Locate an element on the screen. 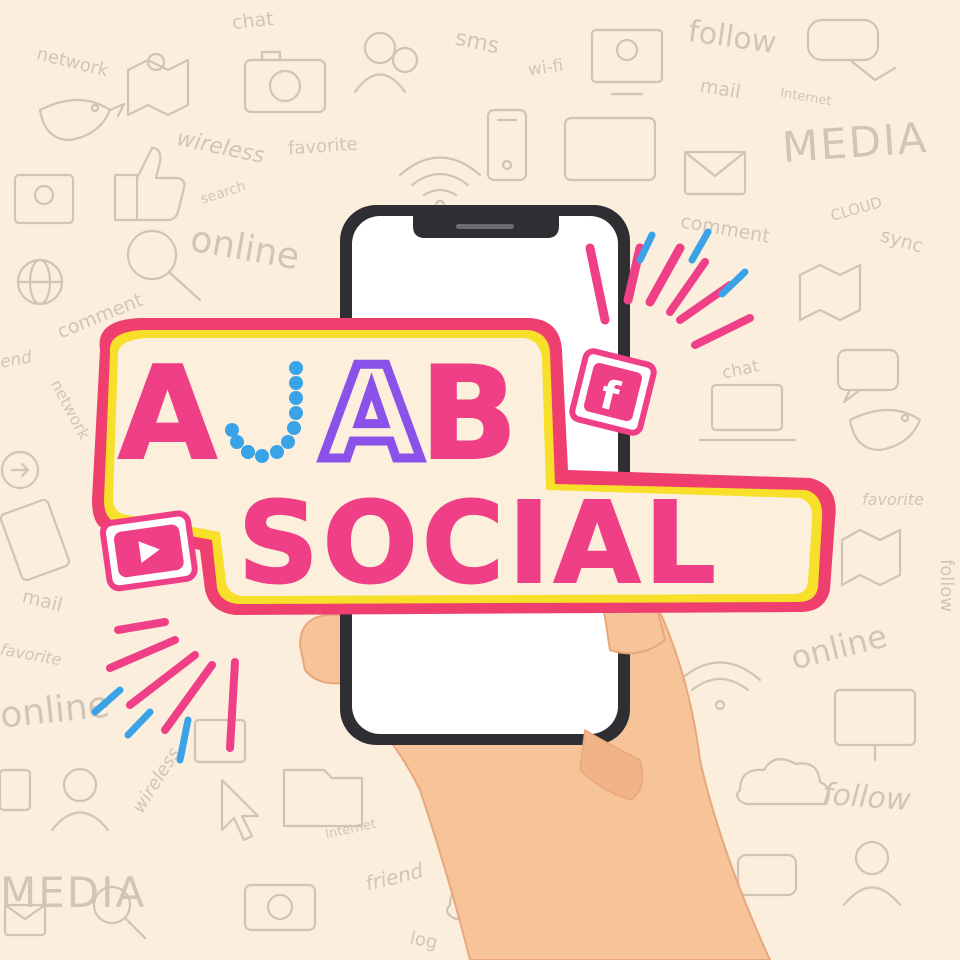 This screenshot has width=960, height=960. youtube-icon is located at coordinates (148, 551).